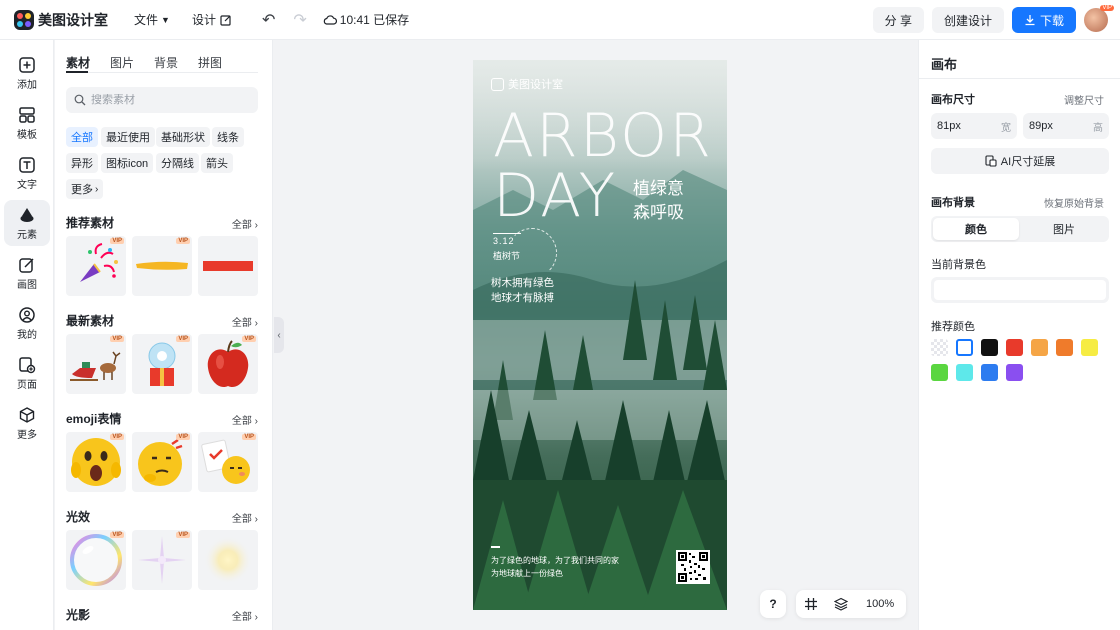 This screenshot has width=1120, height=630. I want to click on swatch-black, so click(989, 347).